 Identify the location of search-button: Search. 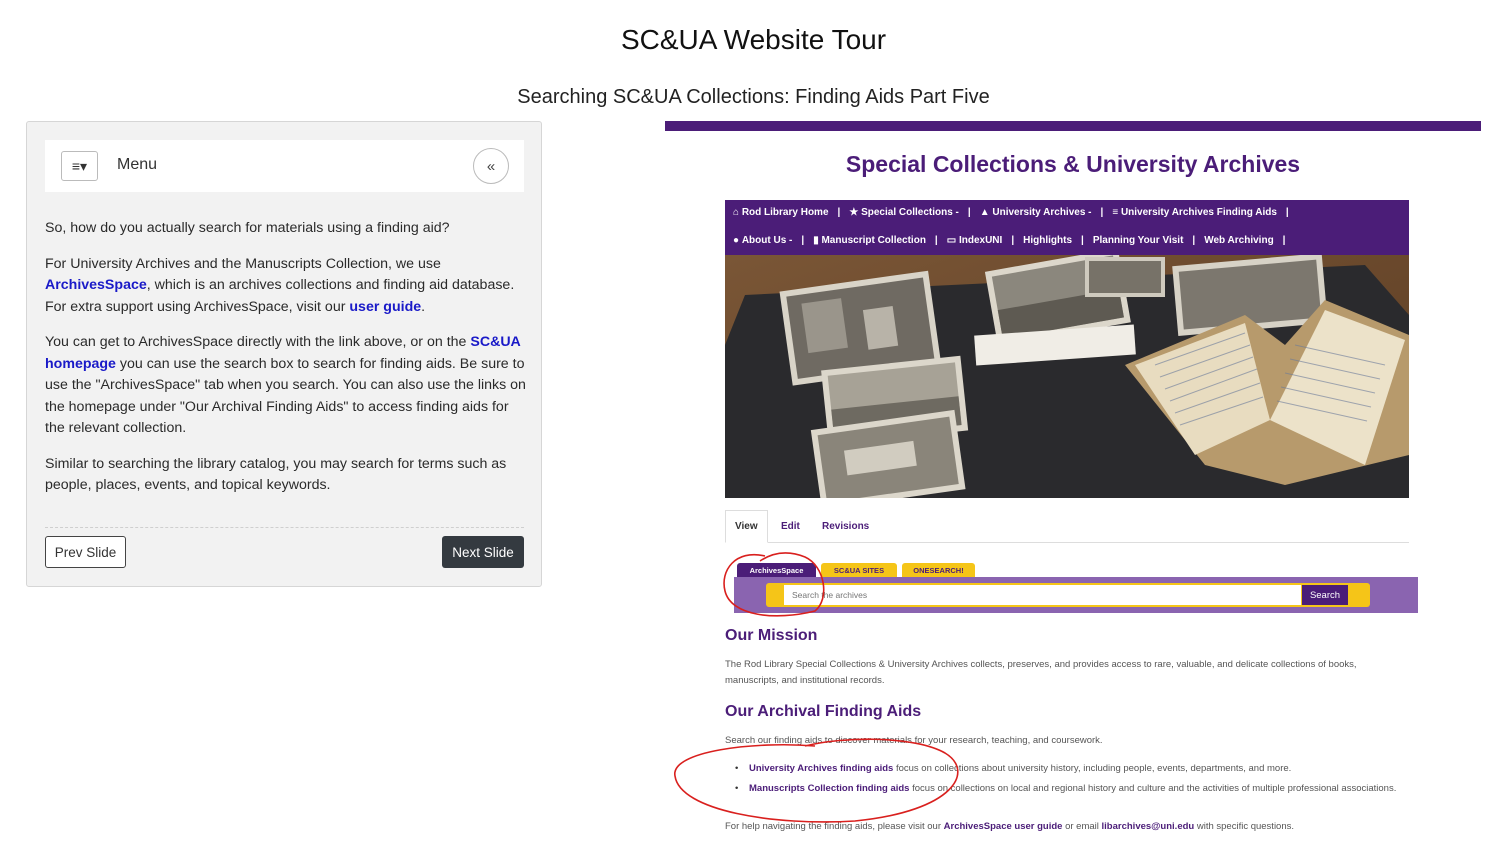
(1325, 595).